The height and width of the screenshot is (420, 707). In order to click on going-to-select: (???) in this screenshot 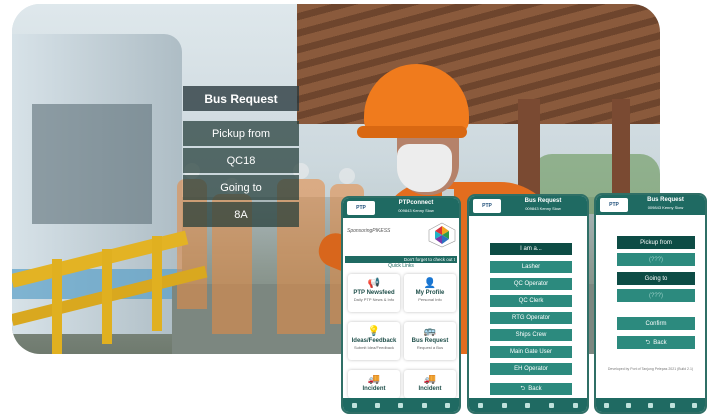, I will do `click(656, 295)`.